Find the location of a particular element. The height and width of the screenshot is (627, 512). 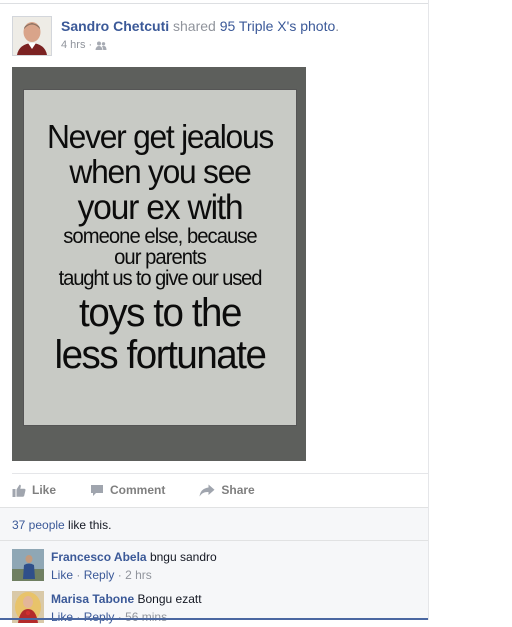

likes-divider is located at coordinates (214, 540).